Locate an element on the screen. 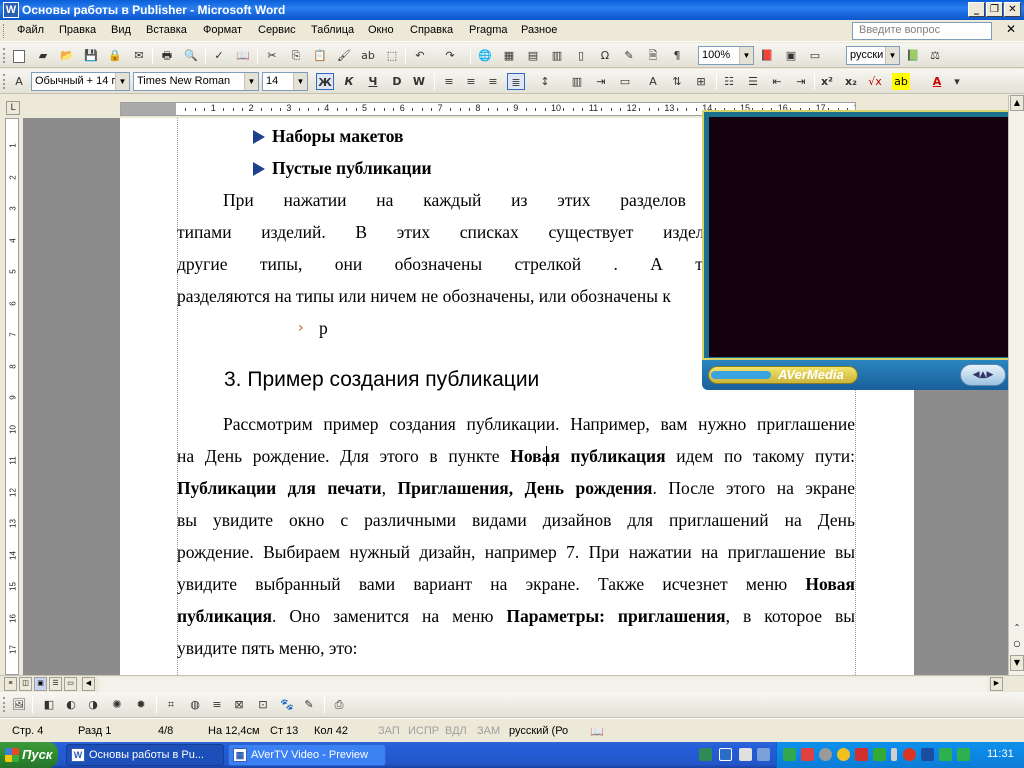  clock: 11:31 is located at coordinates (1000, 754).